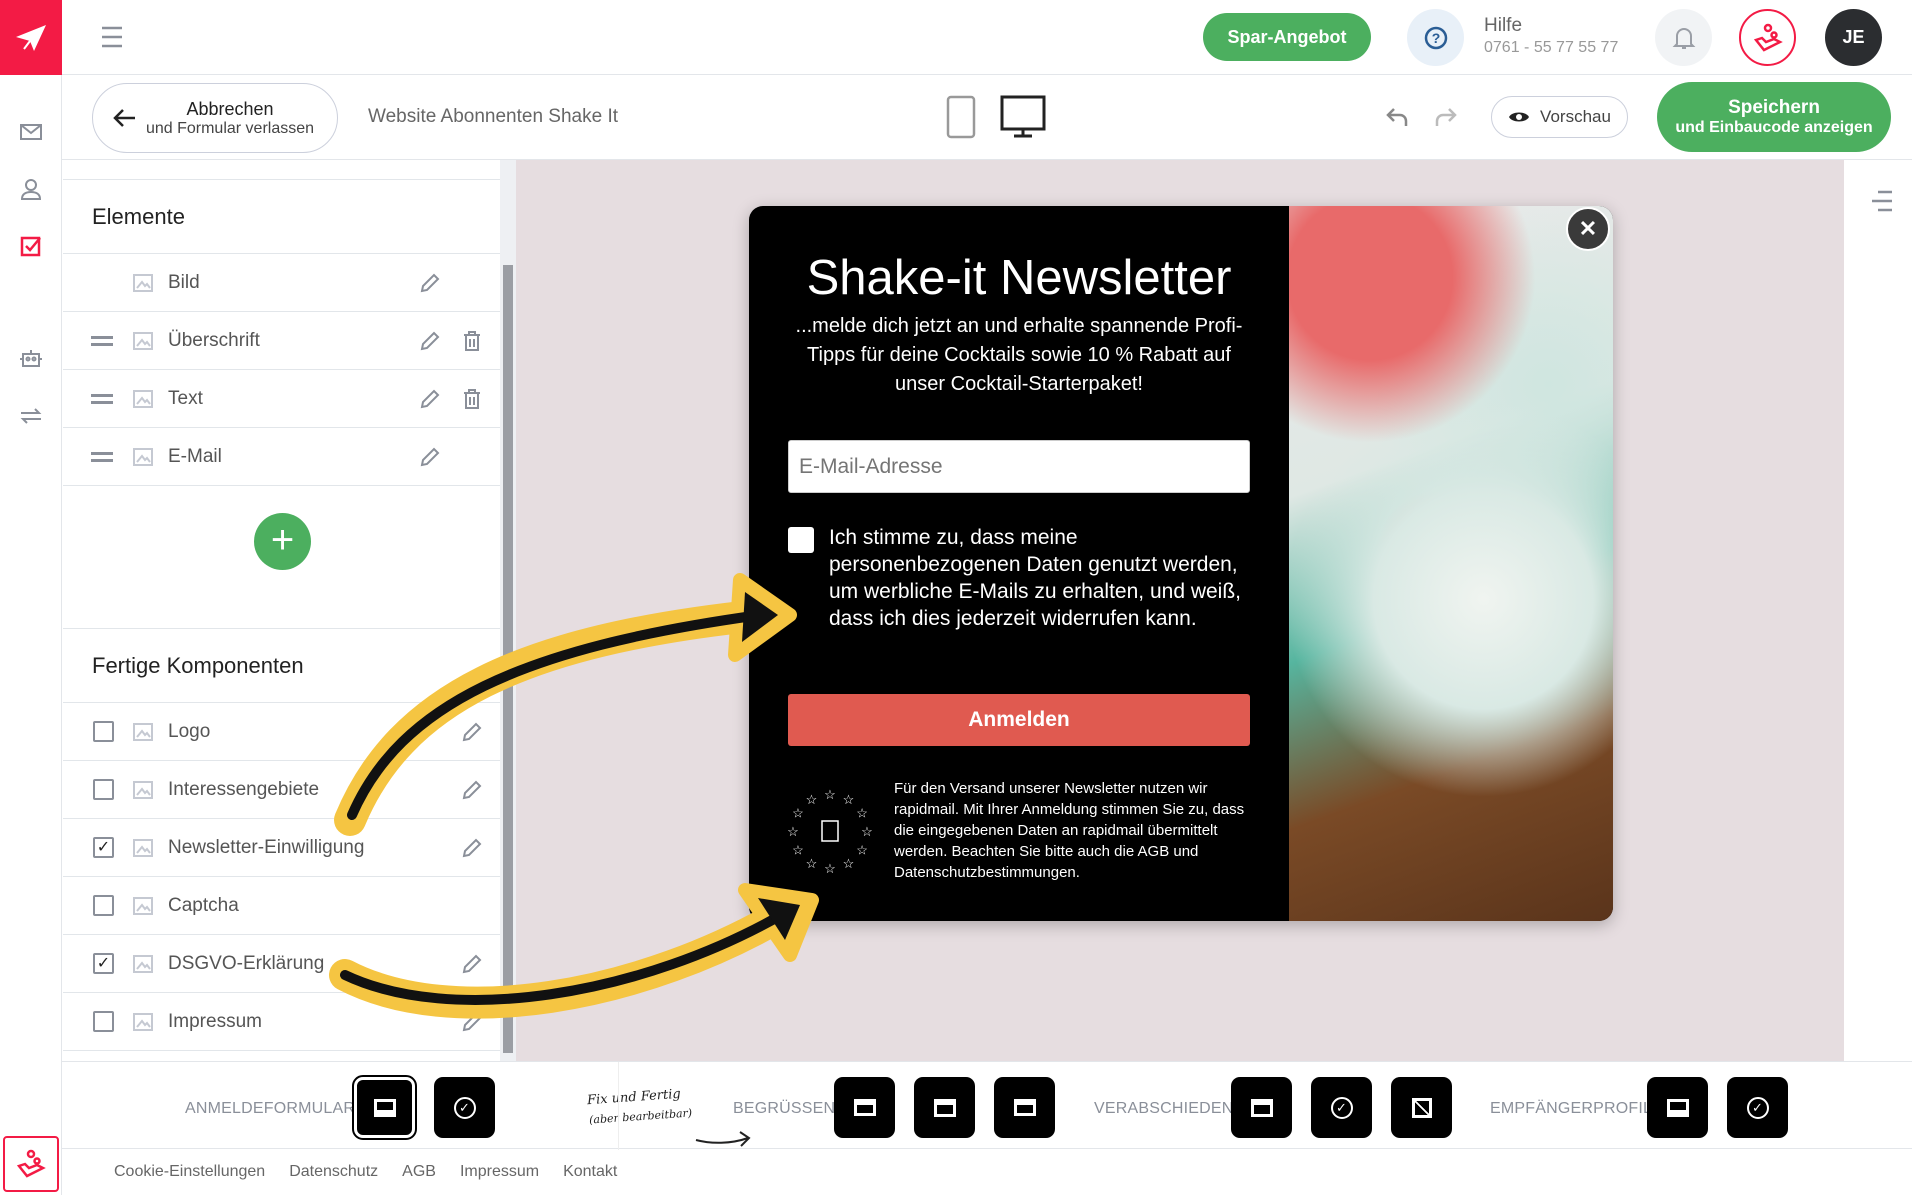  What do you see at coordinates (203, 905) in the screenshot?
I see `component-label: Captcha` at bounding box center [203, 905].